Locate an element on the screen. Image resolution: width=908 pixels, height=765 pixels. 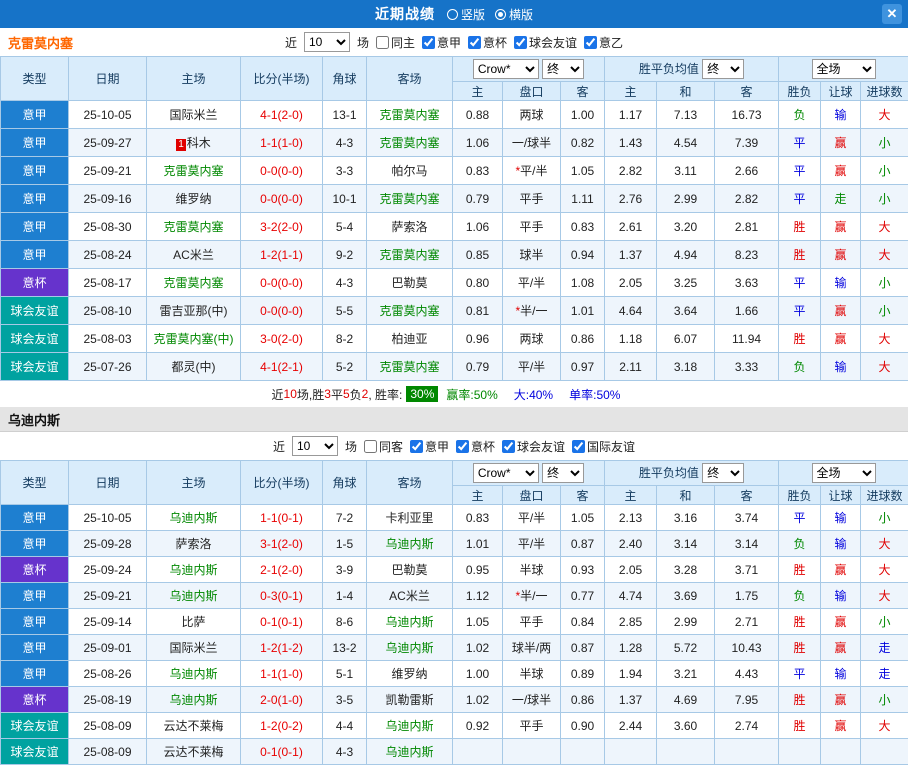
mean-cell: 4.69 is located at coordinates (686, 700).